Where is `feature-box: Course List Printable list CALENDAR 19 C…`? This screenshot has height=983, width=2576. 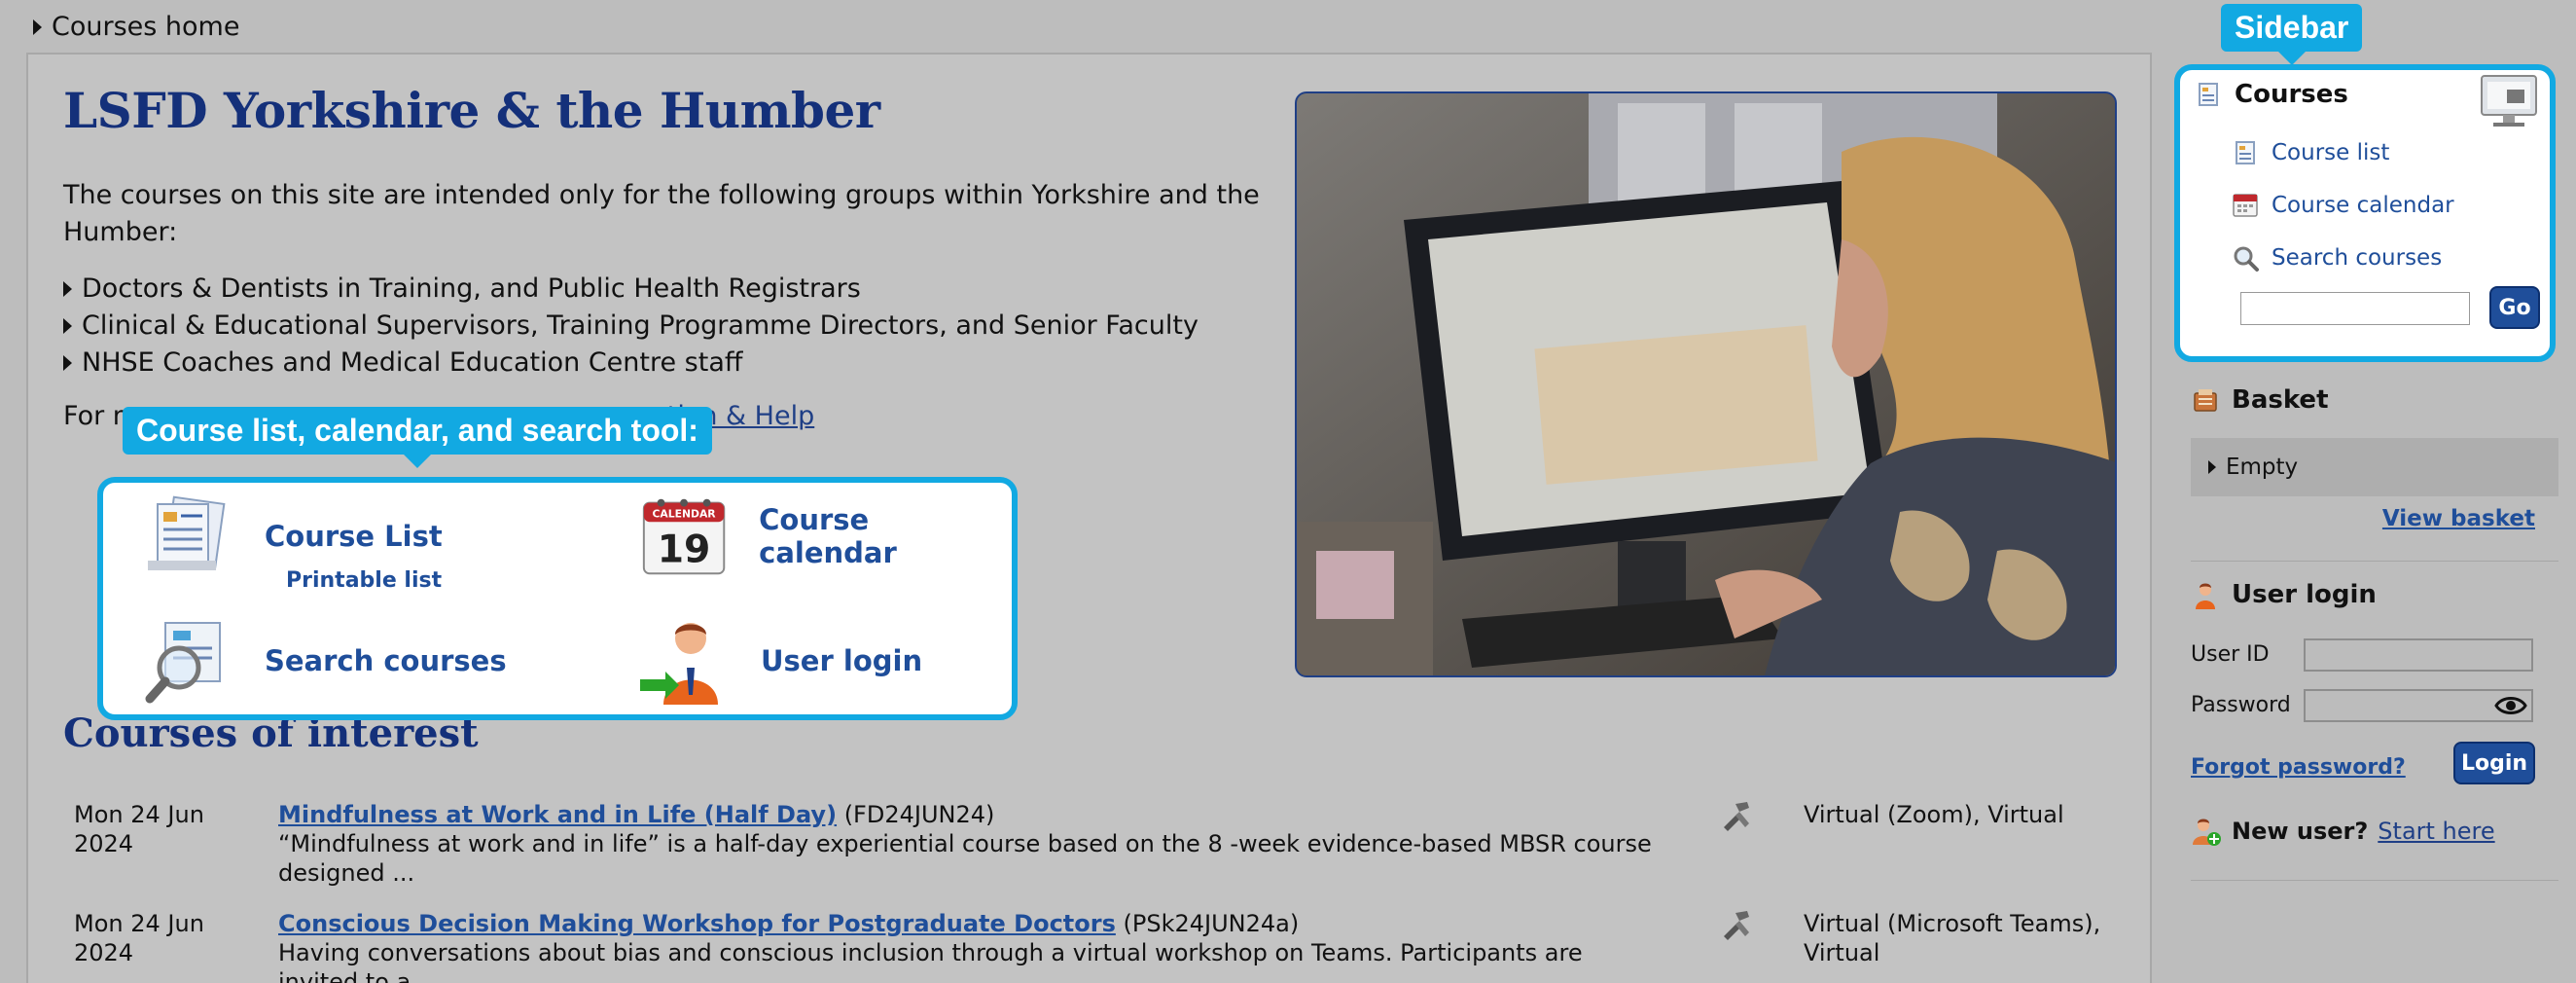
feature-box: Course List Printable list CALENDAR 19 C… is located at coordinates (557, 598).